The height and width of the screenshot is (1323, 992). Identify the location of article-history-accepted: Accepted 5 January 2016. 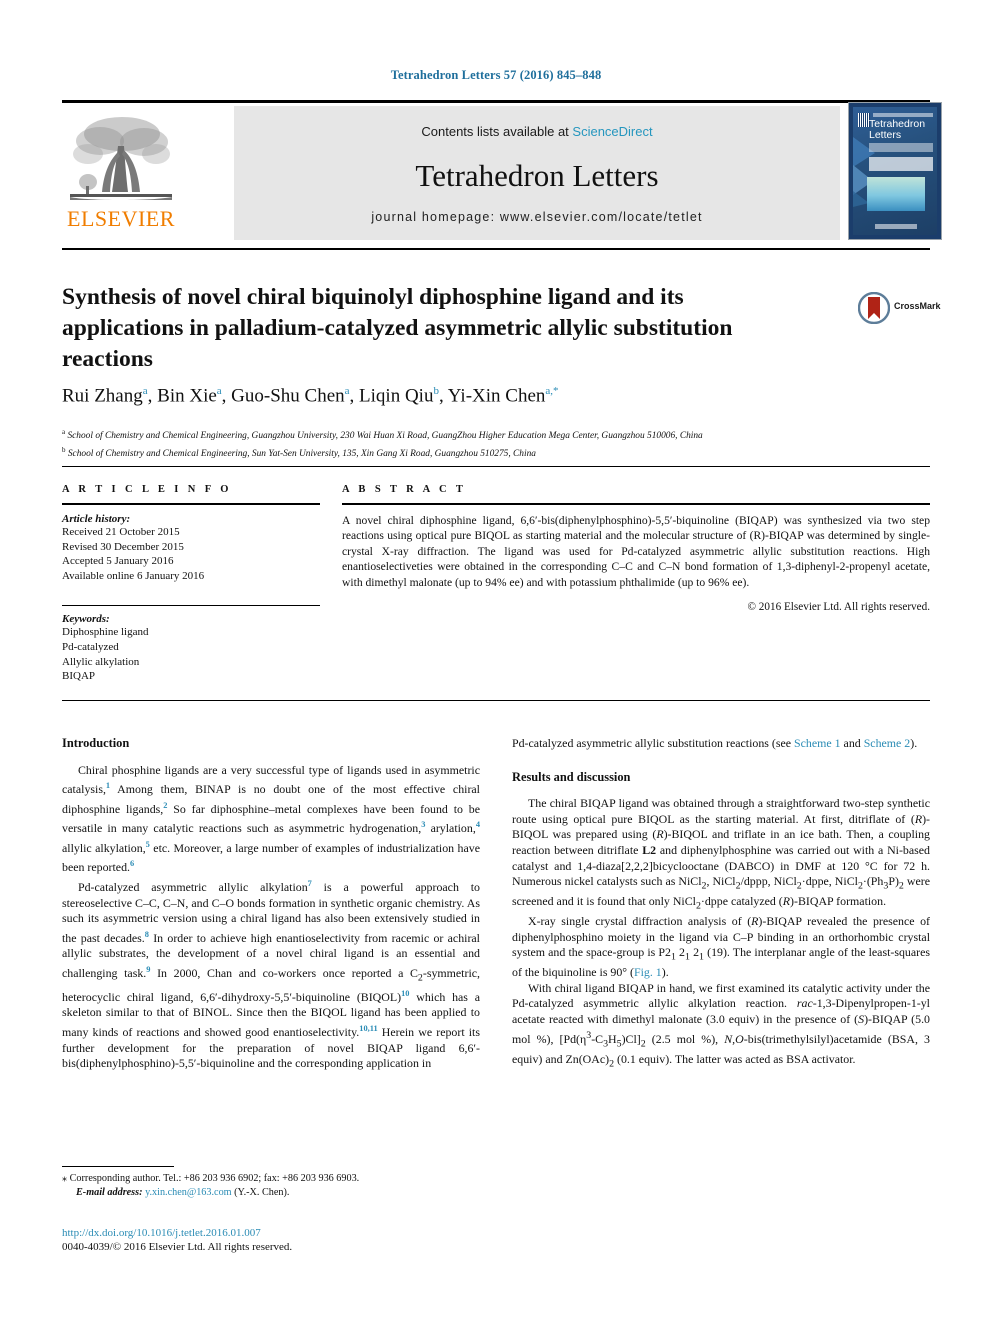
(118, 561).